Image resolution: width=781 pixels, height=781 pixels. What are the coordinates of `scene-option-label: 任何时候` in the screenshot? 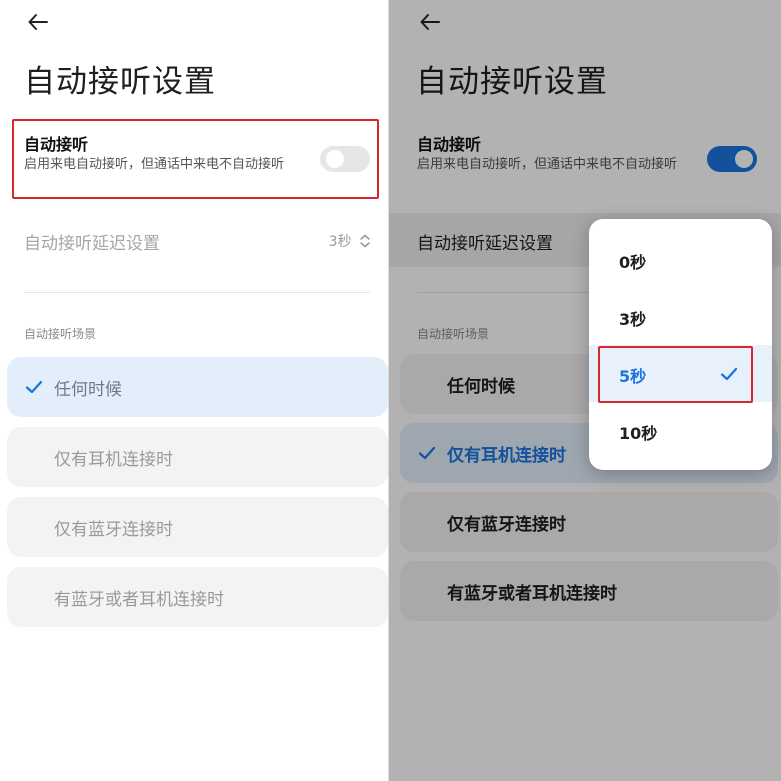 It's located at (88, 390).